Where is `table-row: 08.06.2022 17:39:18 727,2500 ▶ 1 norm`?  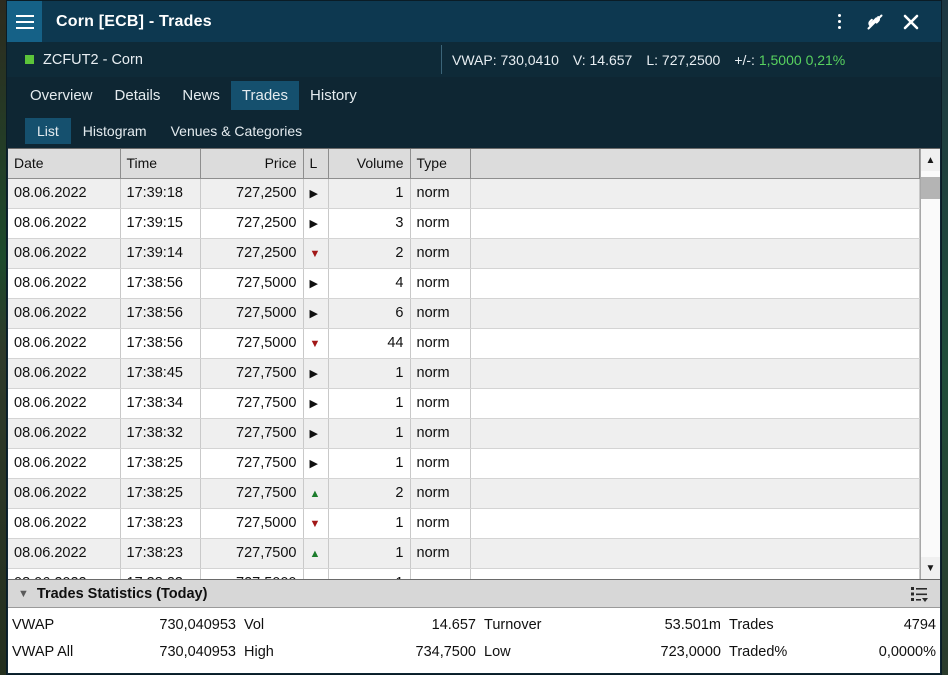 table-row: 08.06.2022 17:39:18 727,2500 ▶ 1 norm is located at coordinates (464, 193).